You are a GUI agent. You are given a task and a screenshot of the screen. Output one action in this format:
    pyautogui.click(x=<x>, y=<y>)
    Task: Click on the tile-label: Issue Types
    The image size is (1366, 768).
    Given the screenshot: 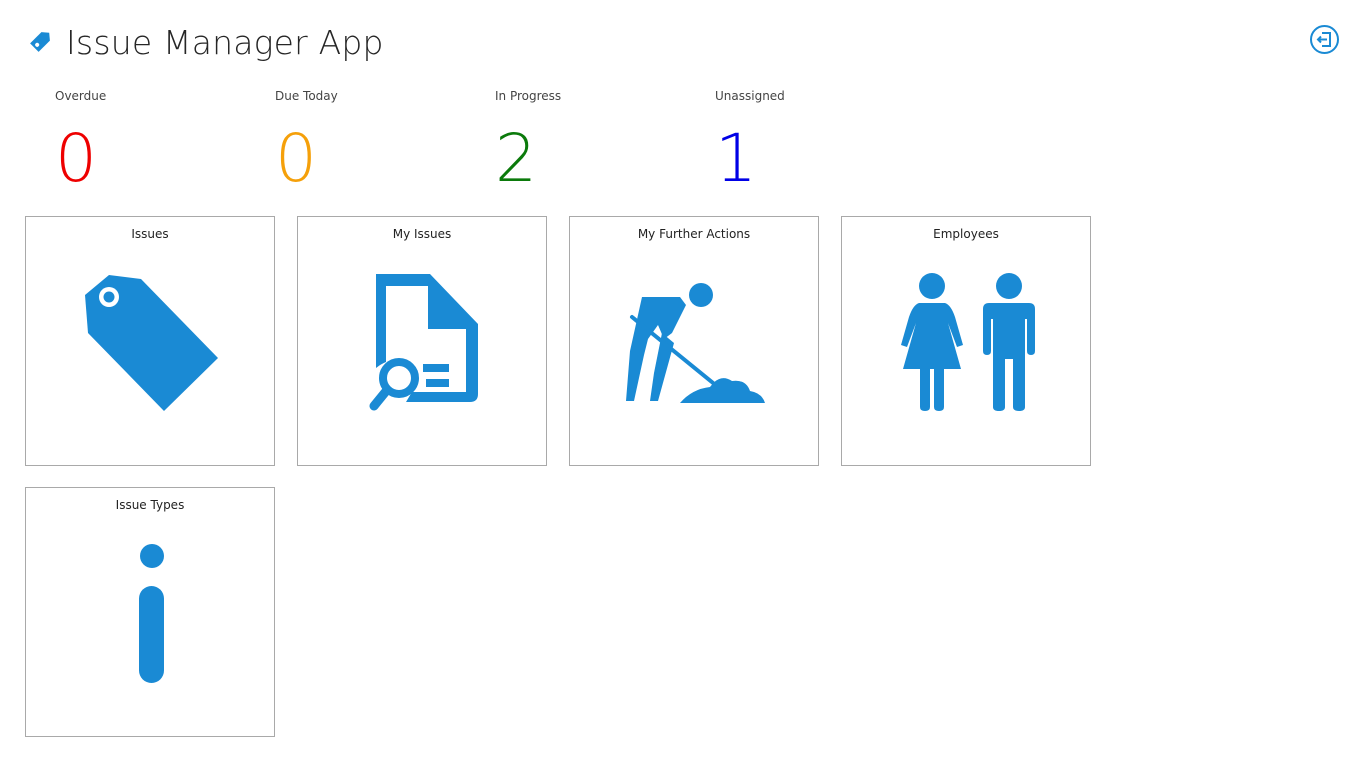 What is the action you would take?
    pyautogui.click(x=150, y=505)
    